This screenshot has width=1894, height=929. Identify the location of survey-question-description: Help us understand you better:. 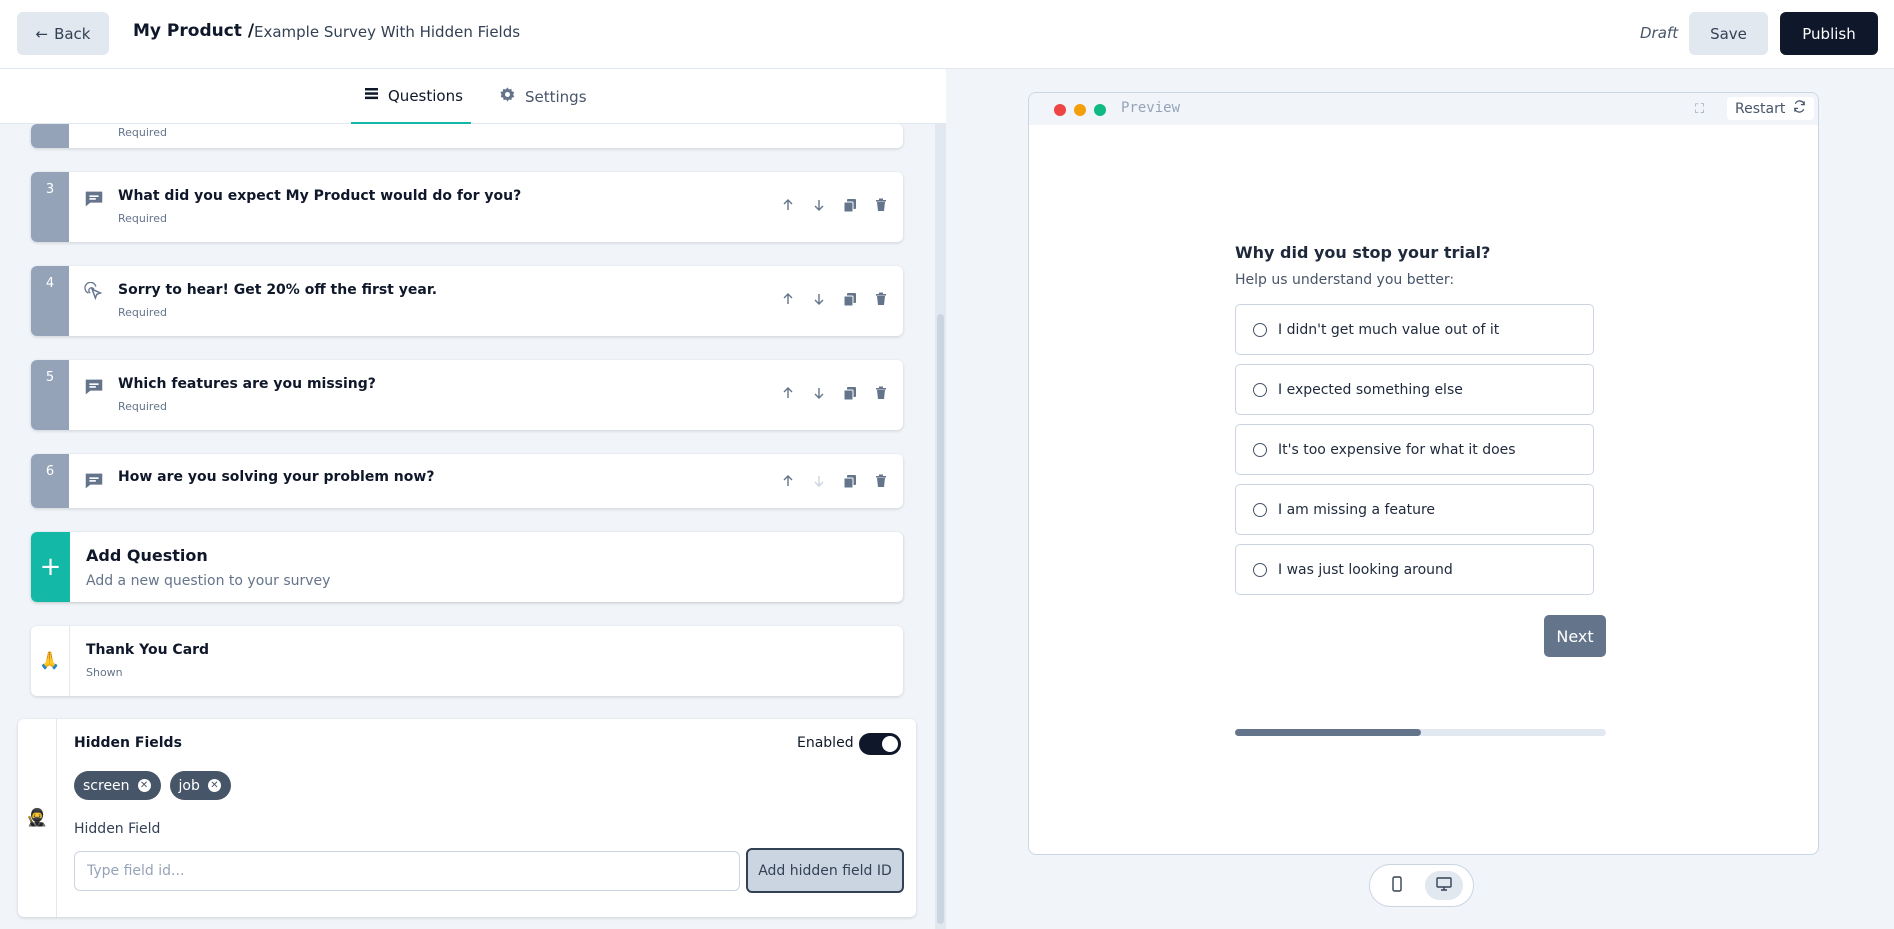
(1345, 280).